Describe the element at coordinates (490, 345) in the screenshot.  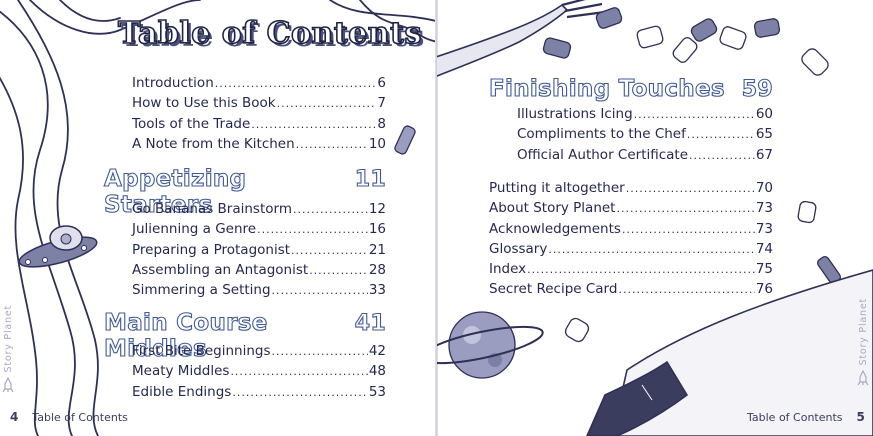
I see `ringed-planet-icon` at that location.